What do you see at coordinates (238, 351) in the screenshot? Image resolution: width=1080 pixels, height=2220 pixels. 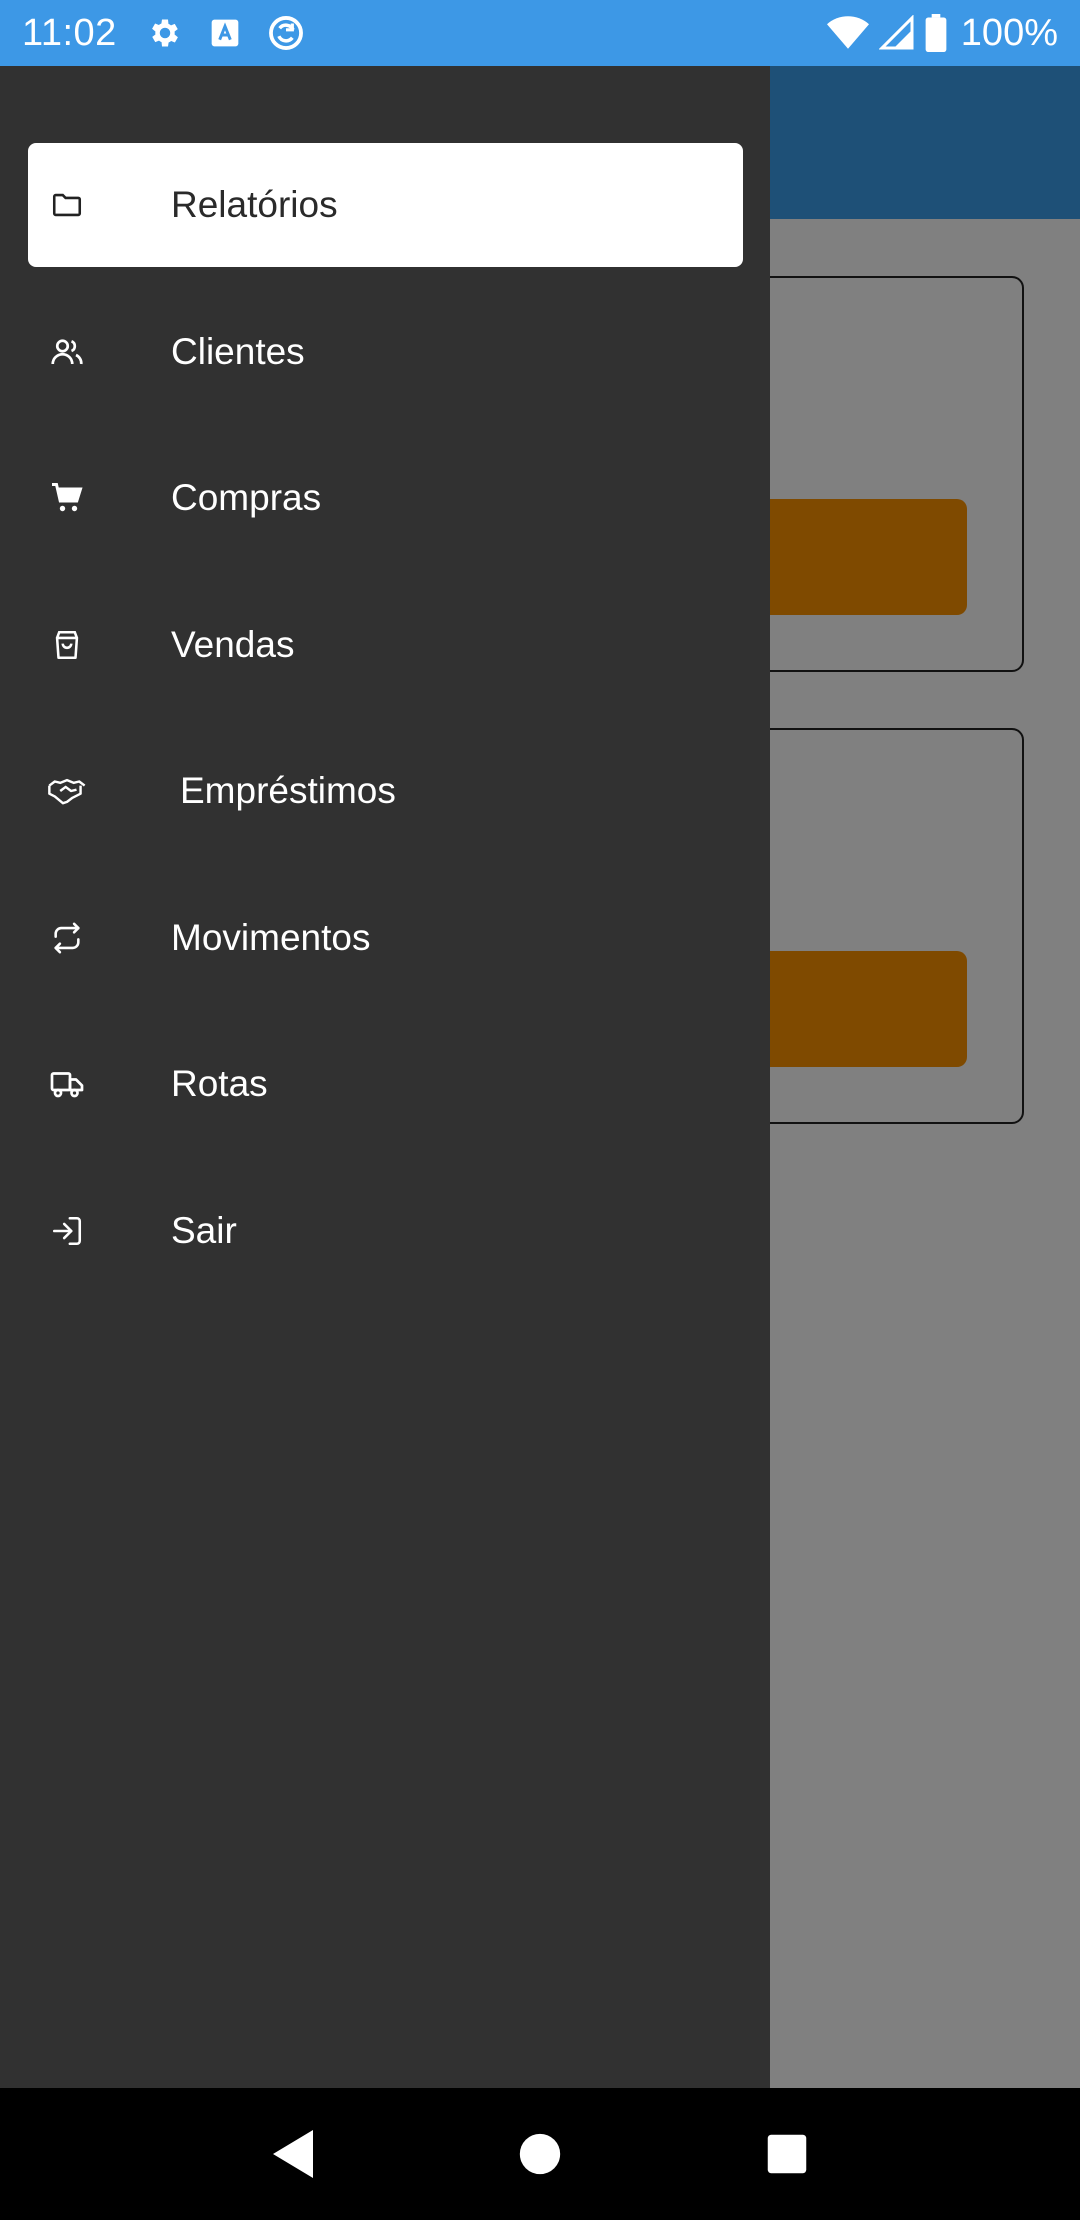 I see `drawer-item-label: Clientes` at bounding box center [238, 351].